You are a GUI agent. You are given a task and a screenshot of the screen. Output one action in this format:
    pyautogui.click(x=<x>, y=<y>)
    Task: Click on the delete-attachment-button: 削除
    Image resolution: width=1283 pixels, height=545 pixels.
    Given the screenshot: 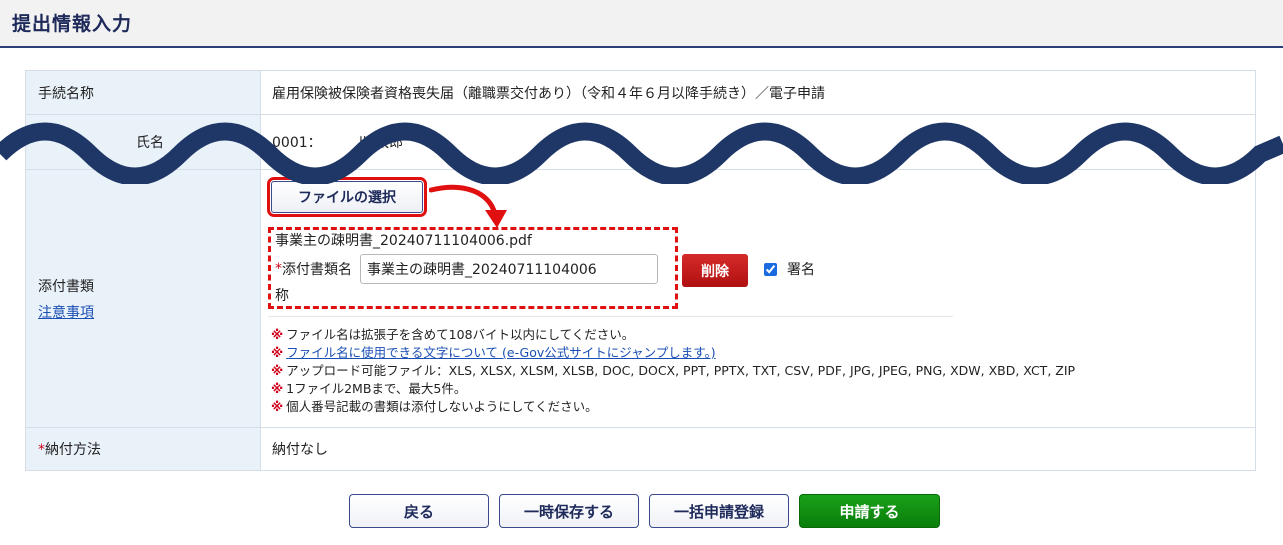 What is the action you would take?
    pyautogui.click(x=715, y=270)
    